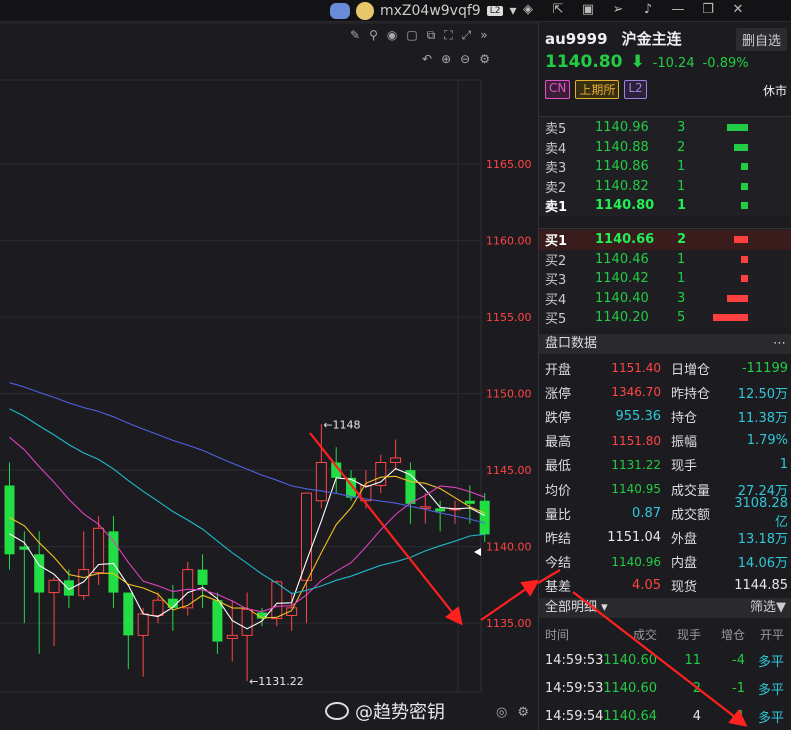  Describe the element at coordinates (779, 344) in the screenshot. I see `more-icon: ⋯` at that location.